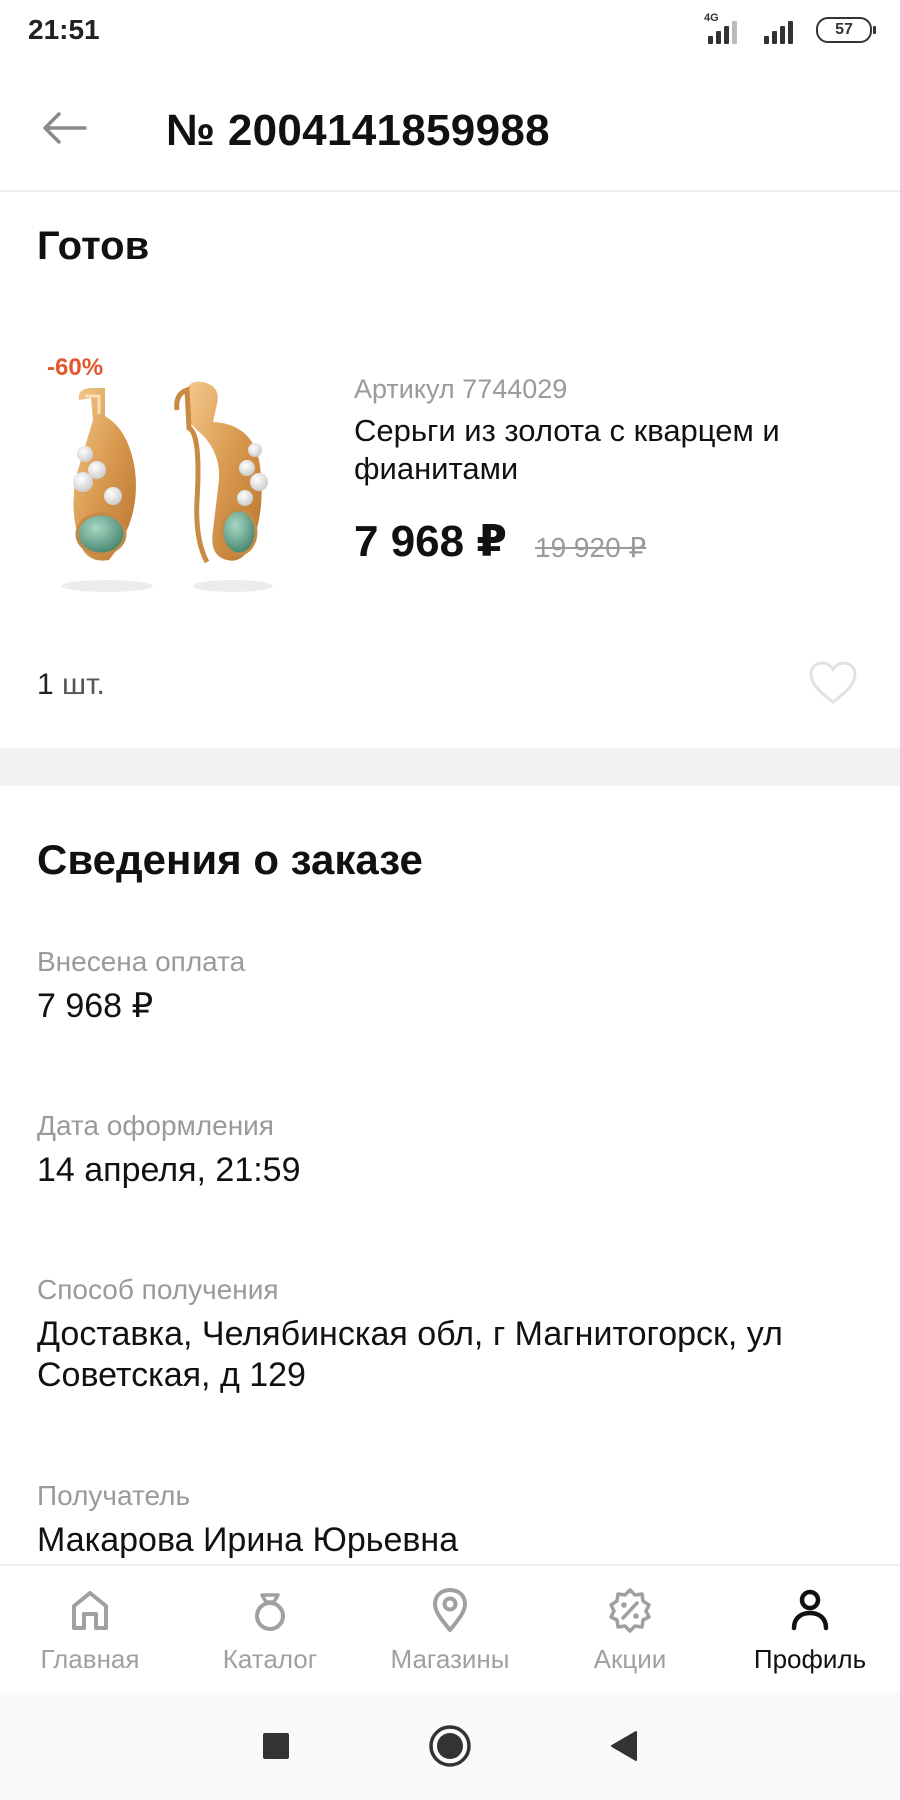 Image resolution: width=900 pixels, height=1800 pixels. Describe the element at coordinates (95, 1006) in the screenshot. I see `payment-value: 7 968 ₽` at that location.